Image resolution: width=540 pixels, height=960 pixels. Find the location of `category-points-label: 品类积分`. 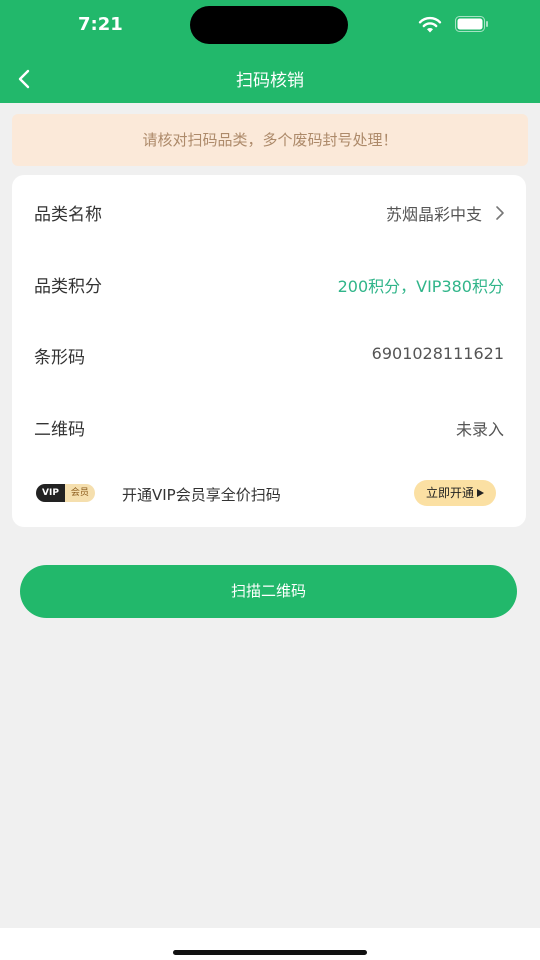

category-points-label: 品类积分 is located at coordinates (68, 287).